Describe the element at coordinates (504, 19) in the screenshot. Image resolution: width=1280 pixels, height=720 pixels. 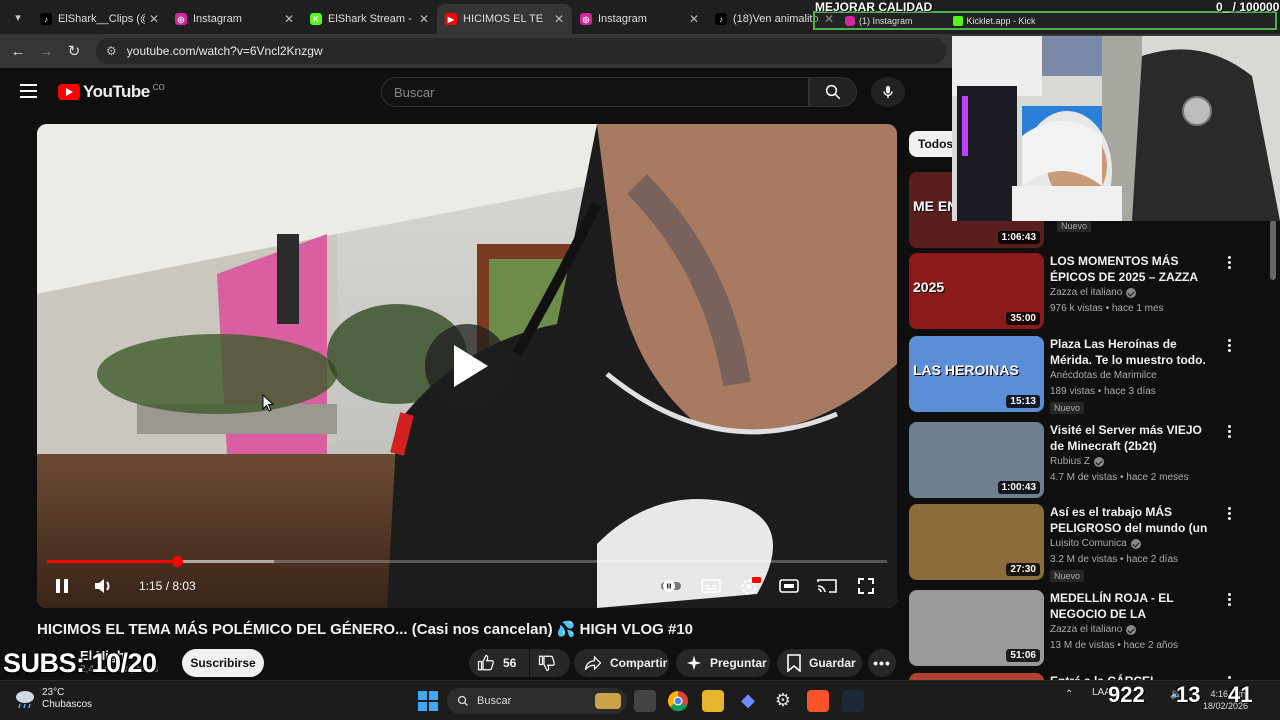
I see `browser-tab: ▶ HICIMOS EL TE ✕` at that location.